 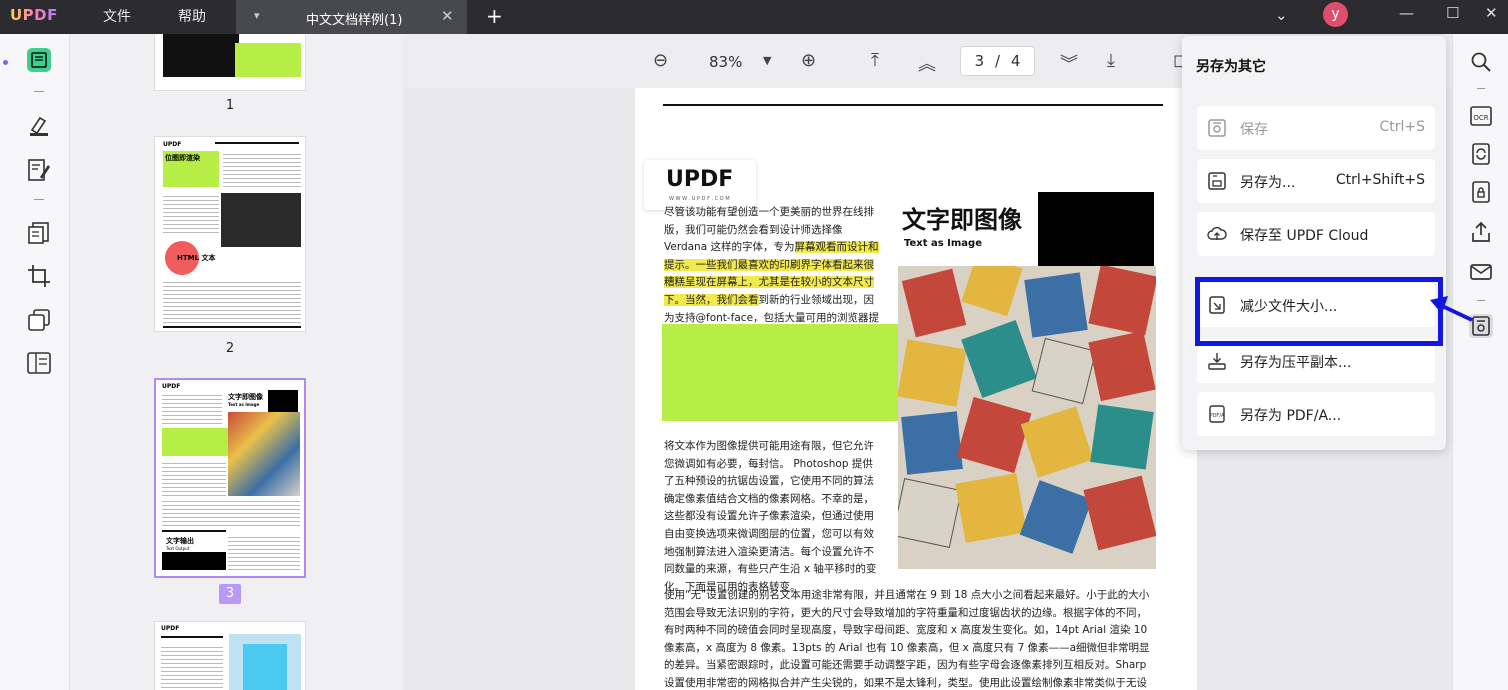 I want to click on pdf-page-2-bottom, so click(x=916, y=125).